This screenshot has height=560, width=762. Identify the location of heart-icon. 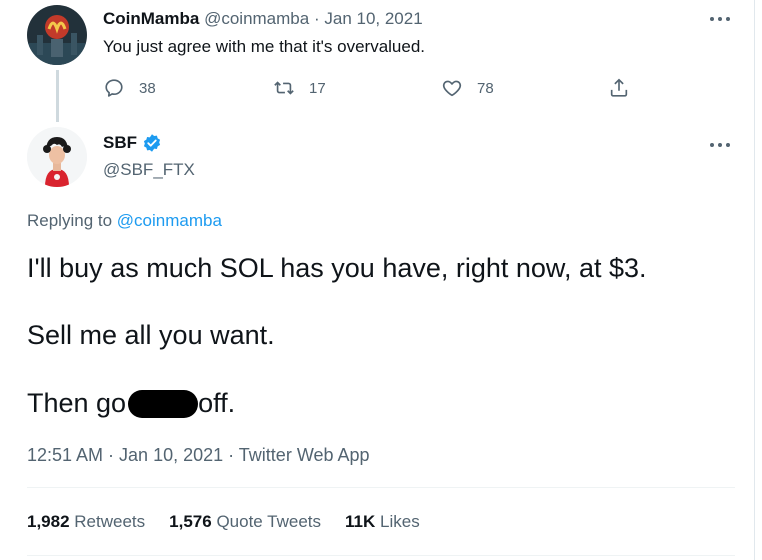
(452, 88).